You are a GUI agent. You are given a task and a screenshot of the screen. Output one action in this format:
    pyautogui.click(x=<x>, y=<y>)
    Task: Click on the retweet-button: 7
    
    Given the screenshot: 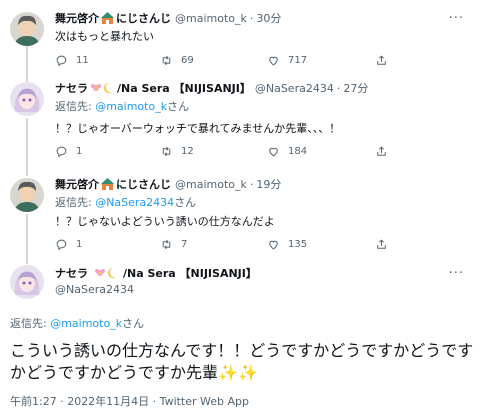 What is the action you would take?
    pyautogui.click(x=173, y=244)
    